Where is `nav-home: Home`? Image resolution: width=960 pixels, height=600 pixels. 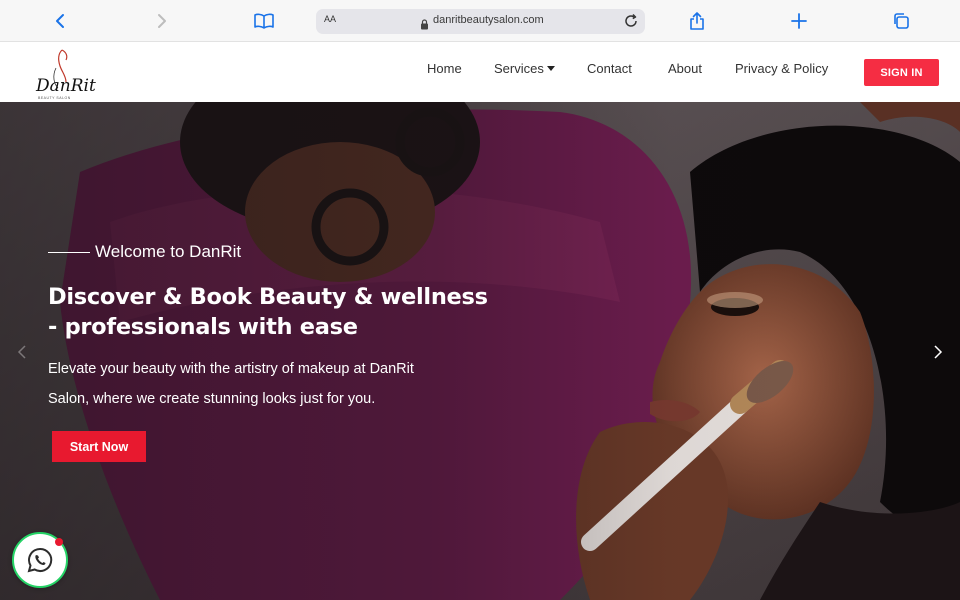 nav-home: Home is located at coordinates (444, 68).